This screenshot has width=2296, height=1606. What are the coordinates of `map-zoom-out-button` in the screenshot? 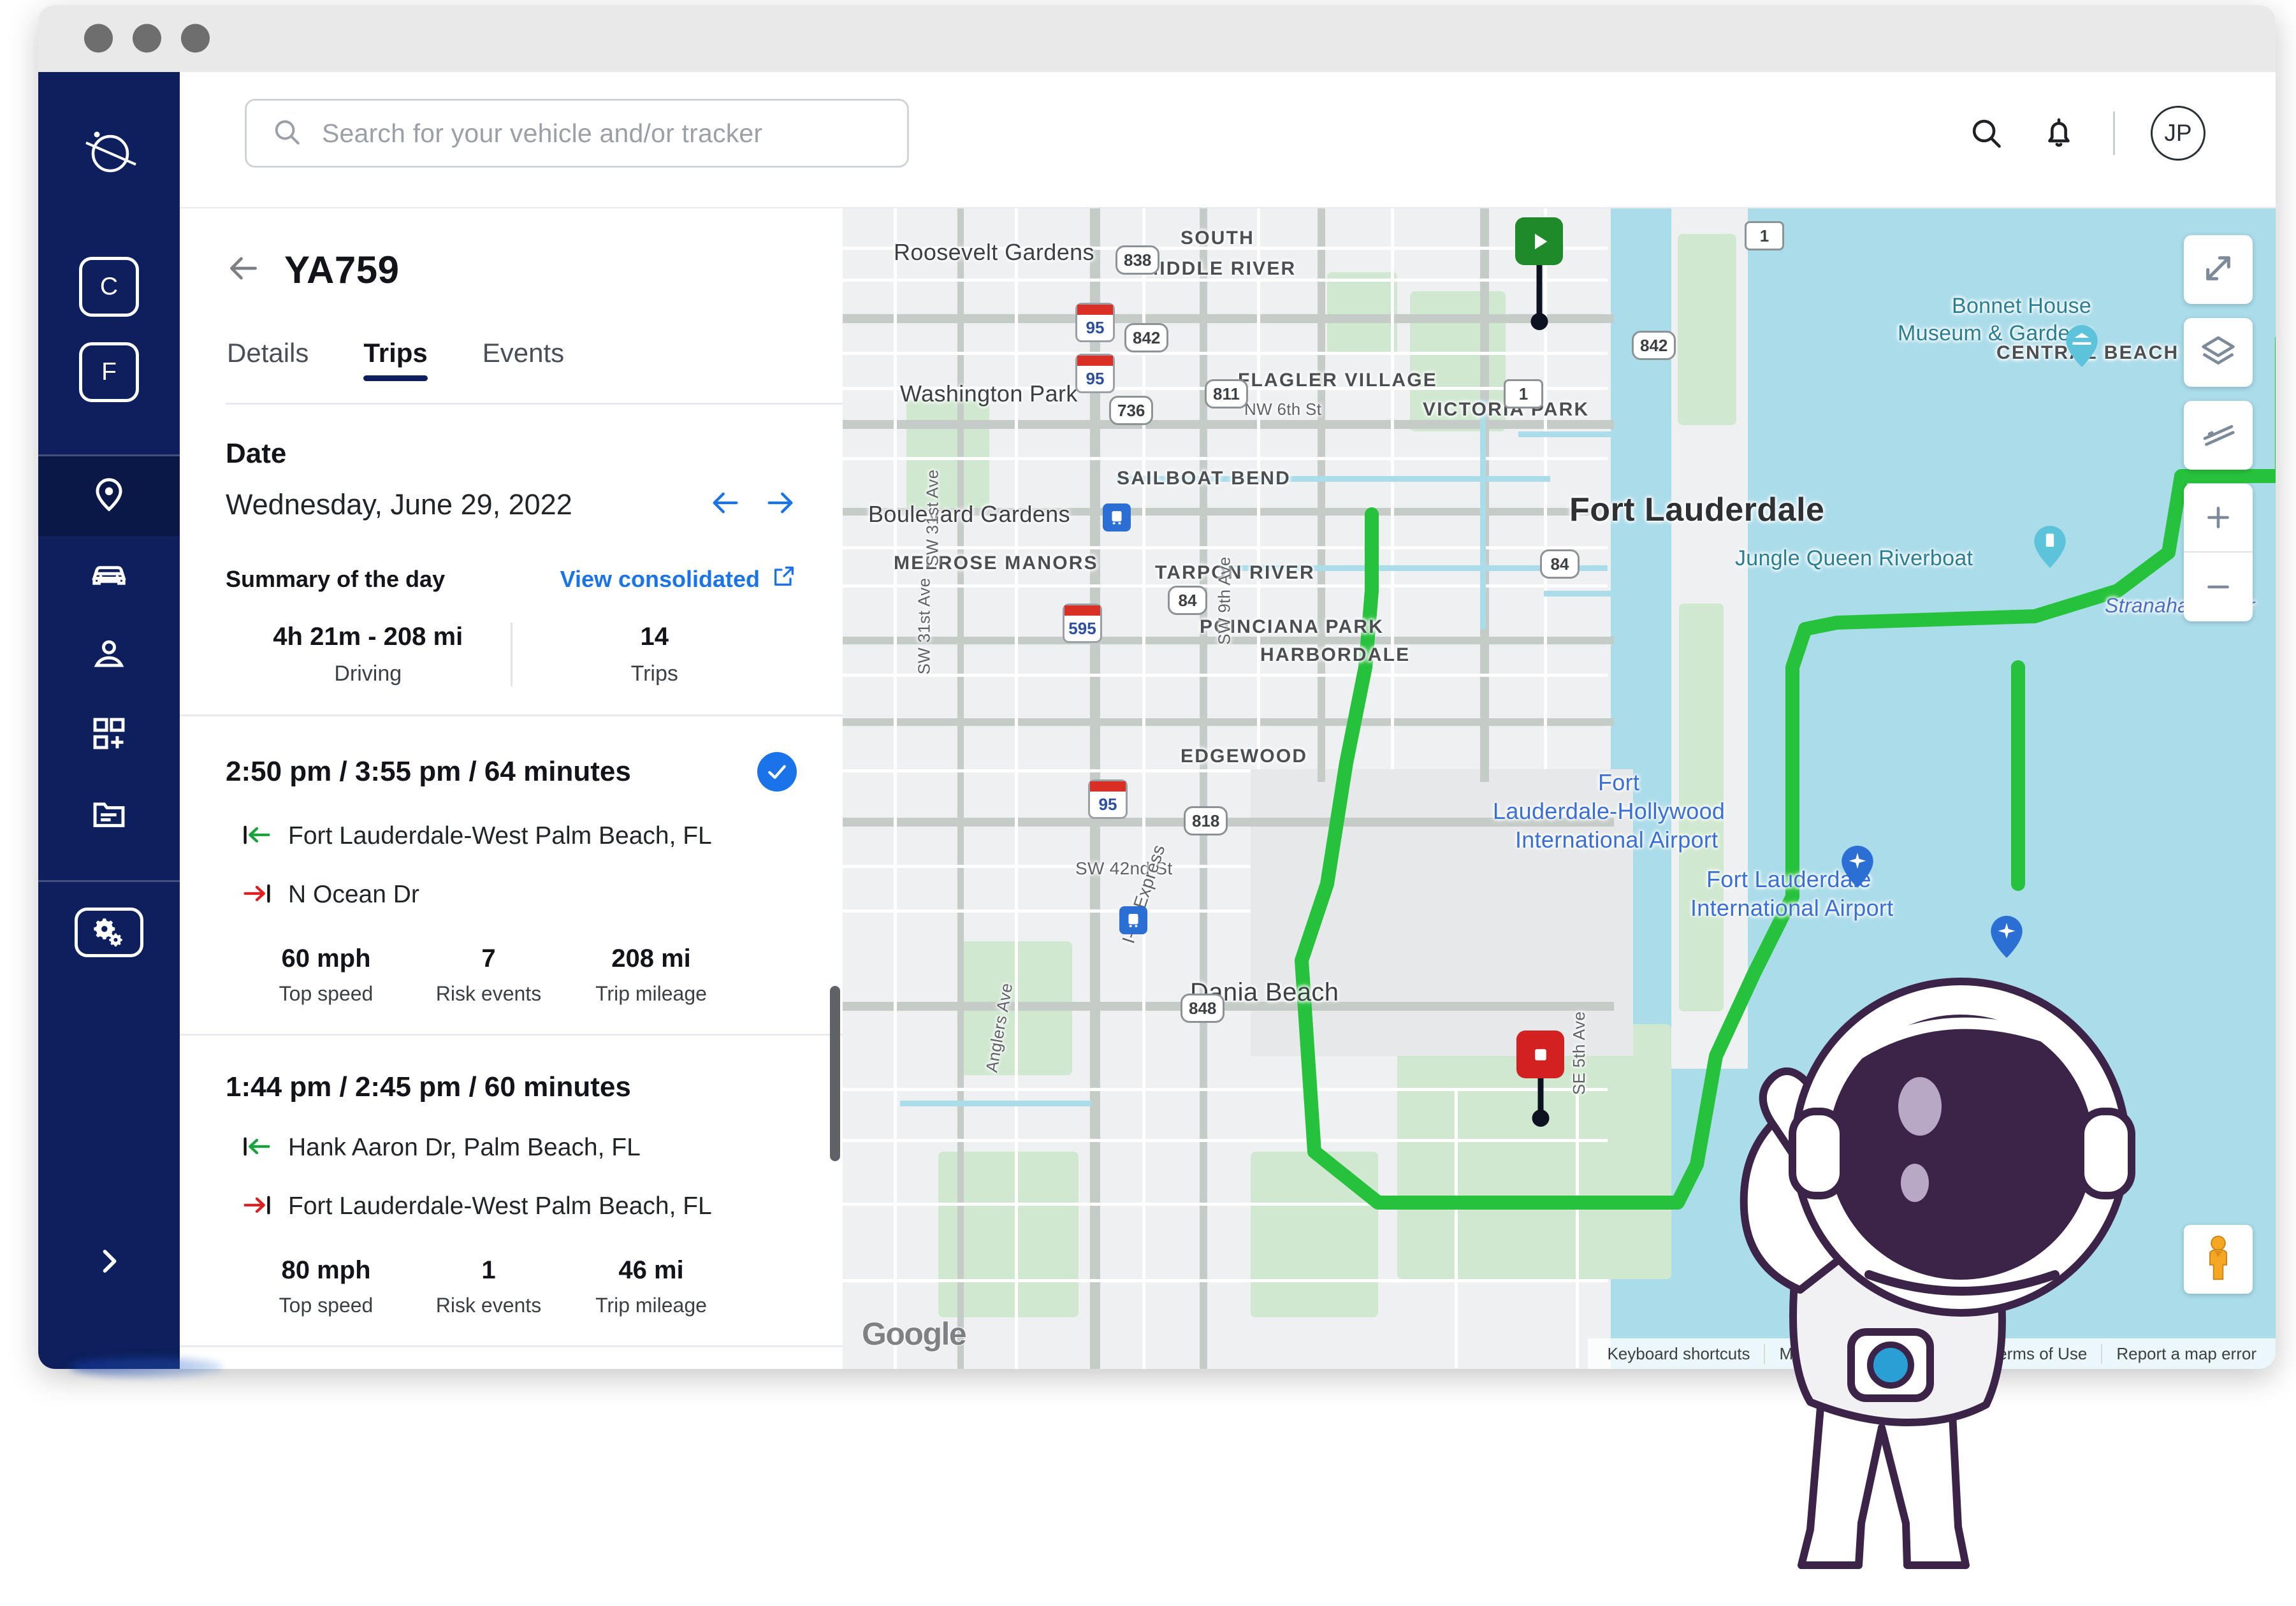 It's located at (2218, 587).